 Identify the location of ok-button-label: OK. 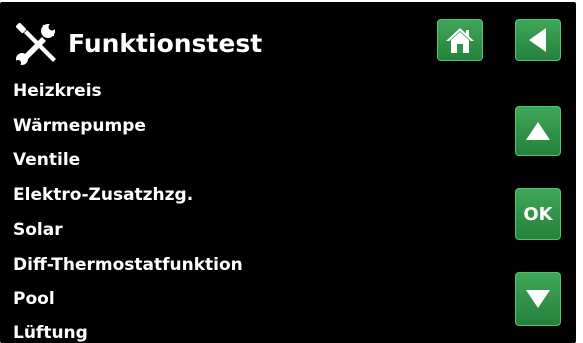
(538, 214).